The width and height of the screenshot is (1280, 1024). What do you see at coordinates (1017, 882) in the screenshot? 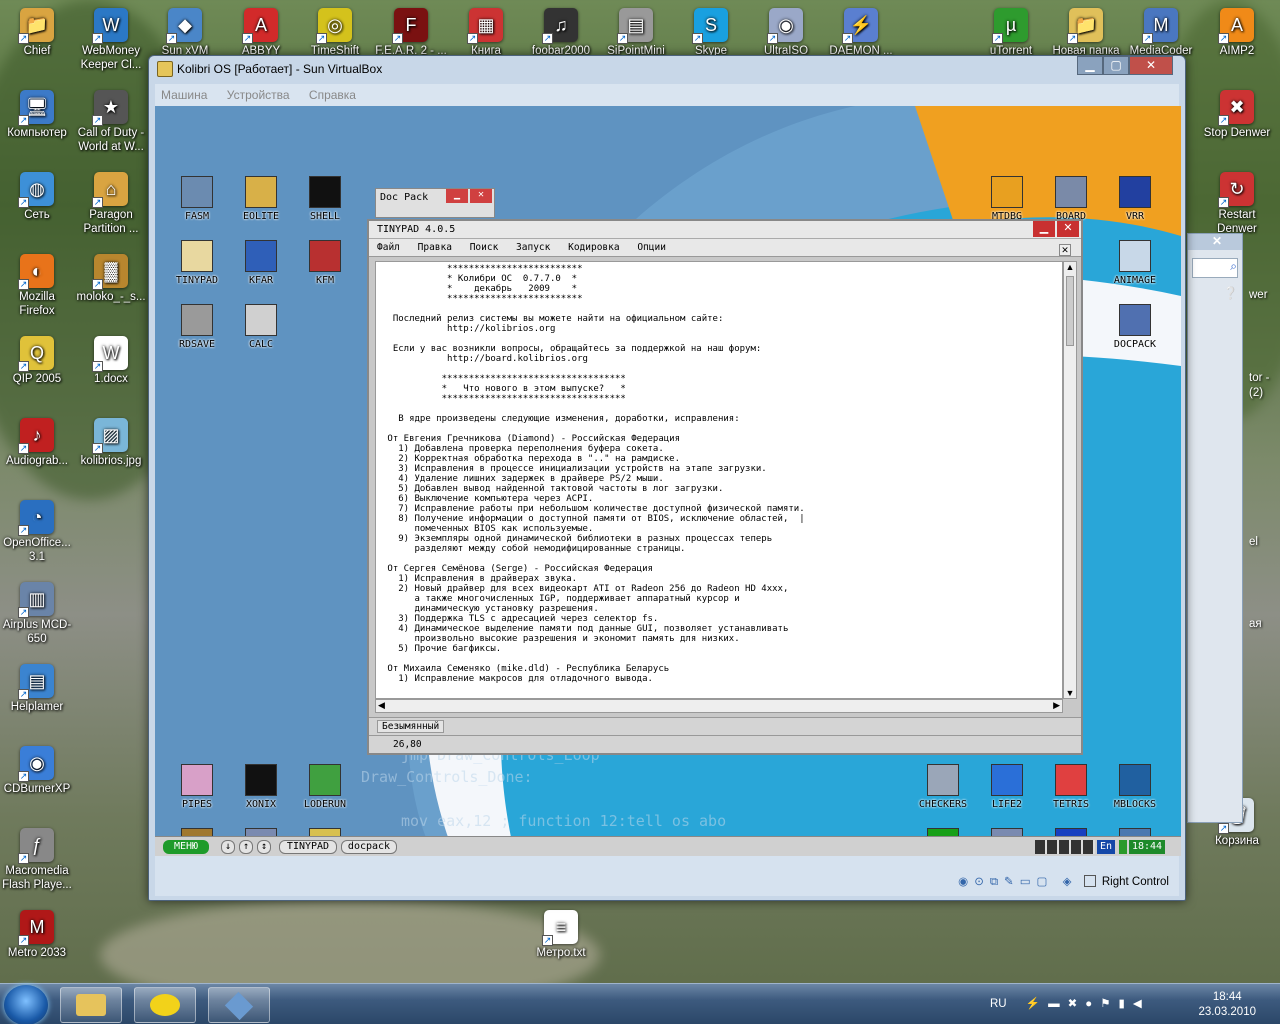
I see `device-status-icons: ◉⊙⧉✎▭▢ ◈` at bounding box center [1017, 882].